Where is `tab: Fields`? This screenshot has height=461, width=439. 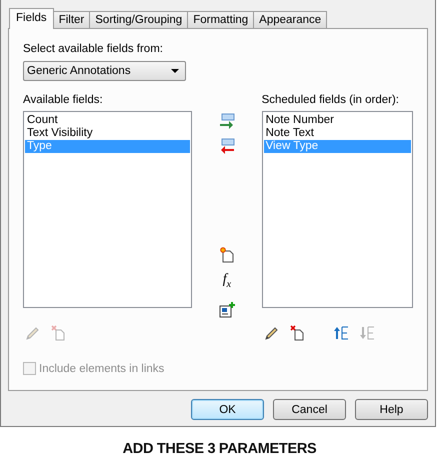 tab: Fields is located at coordinates (31, 18).